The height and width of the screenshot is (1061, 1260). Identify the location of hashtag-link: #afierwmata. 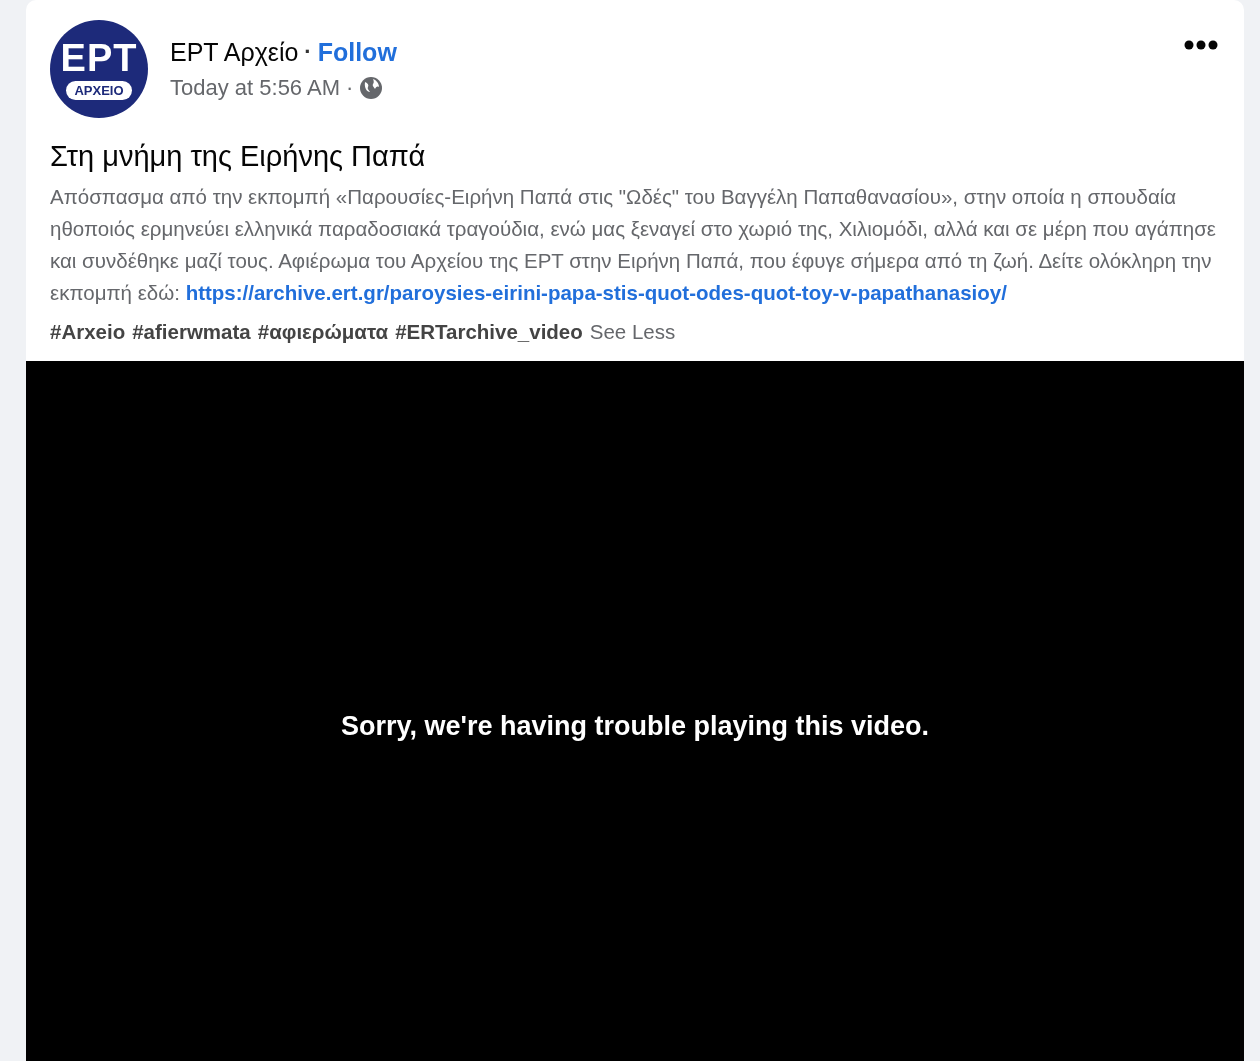
(191, 332).